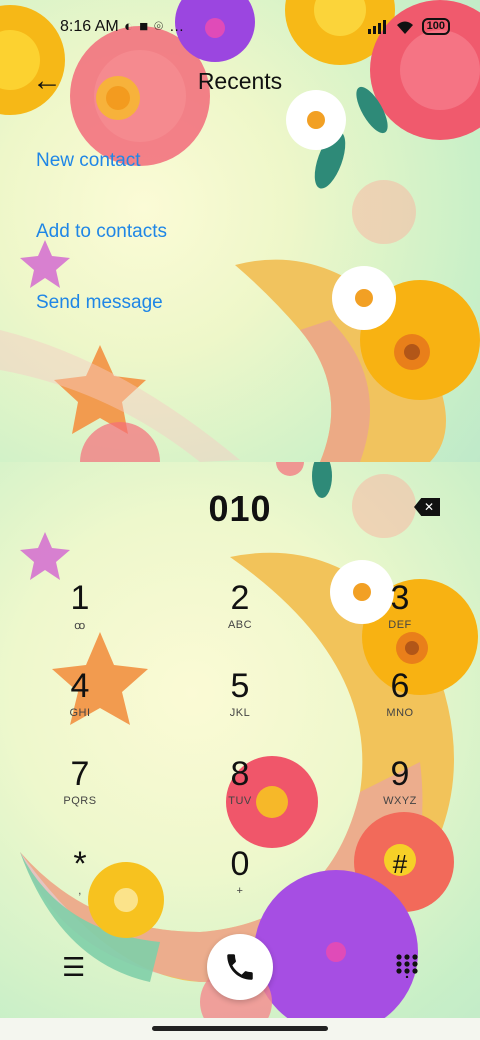  Describe the element at coordinates (240, 81) in the screenshot. I see `page-title: Recents` at that location.